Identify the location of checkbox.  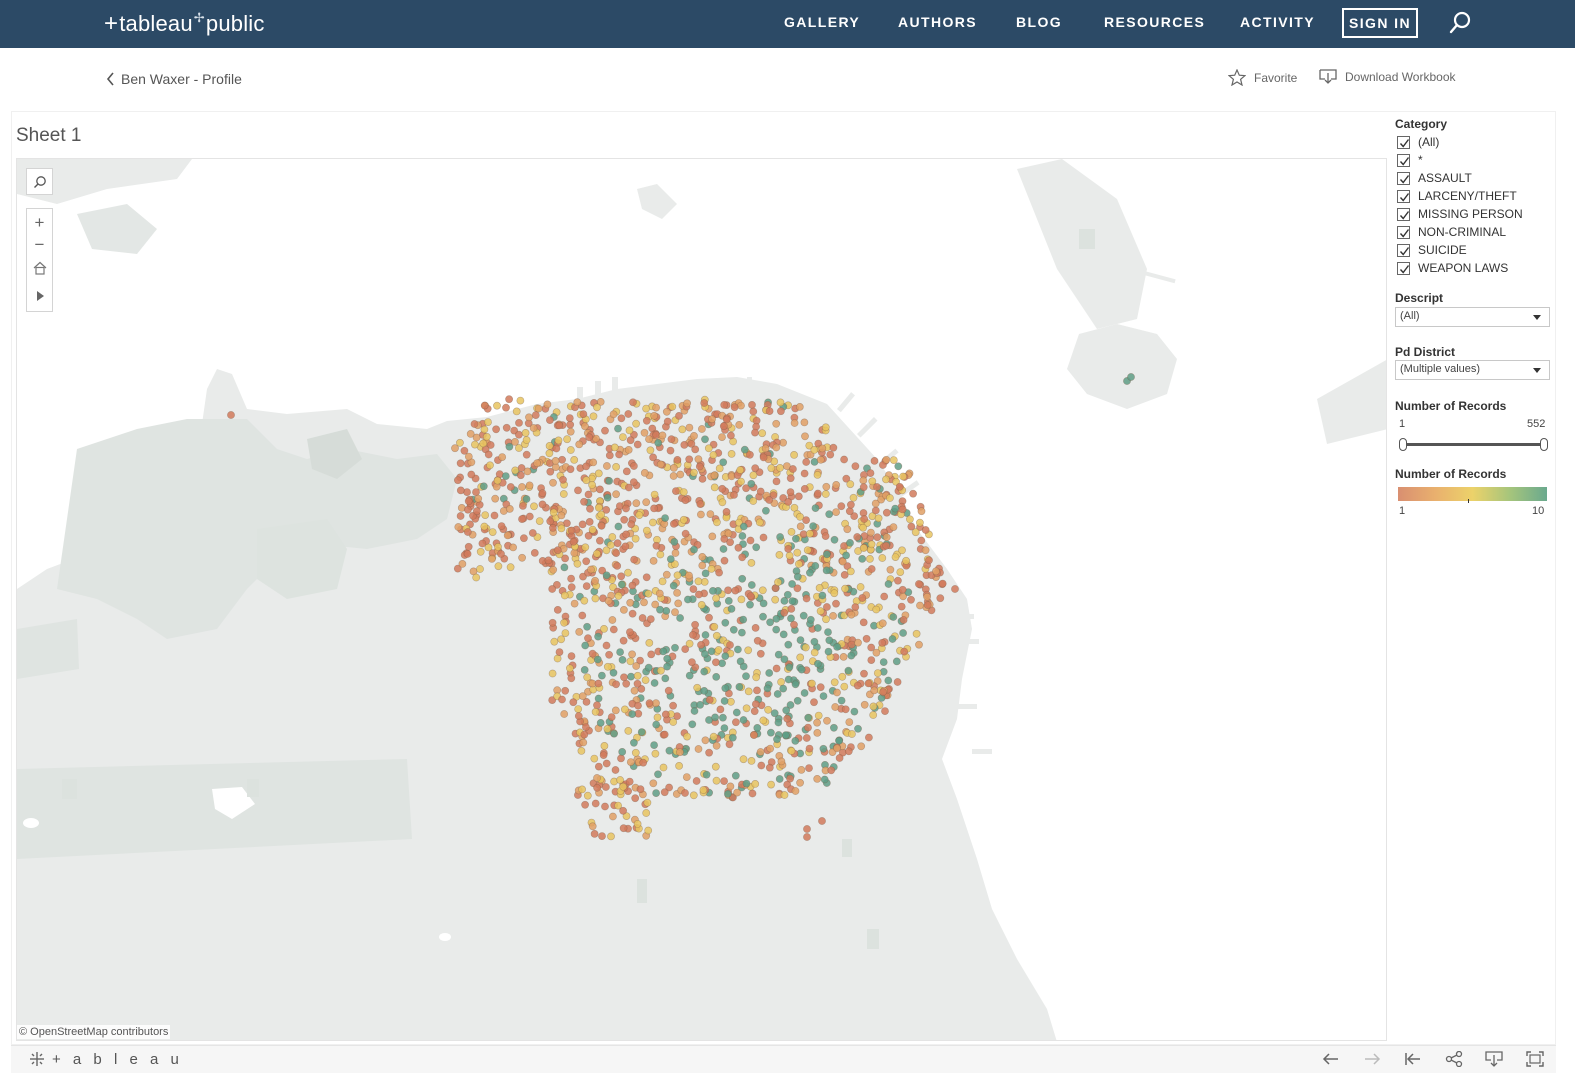
(1403, 142).